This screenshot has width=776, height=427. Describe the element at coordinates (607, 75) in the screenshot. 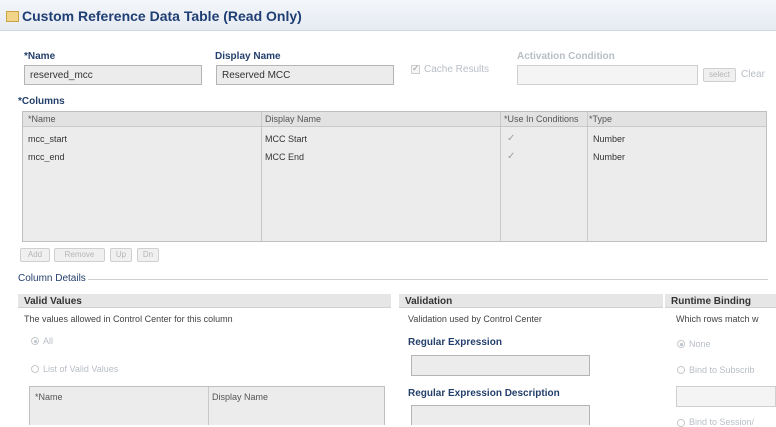

I see `activation-condition-field` at that location.